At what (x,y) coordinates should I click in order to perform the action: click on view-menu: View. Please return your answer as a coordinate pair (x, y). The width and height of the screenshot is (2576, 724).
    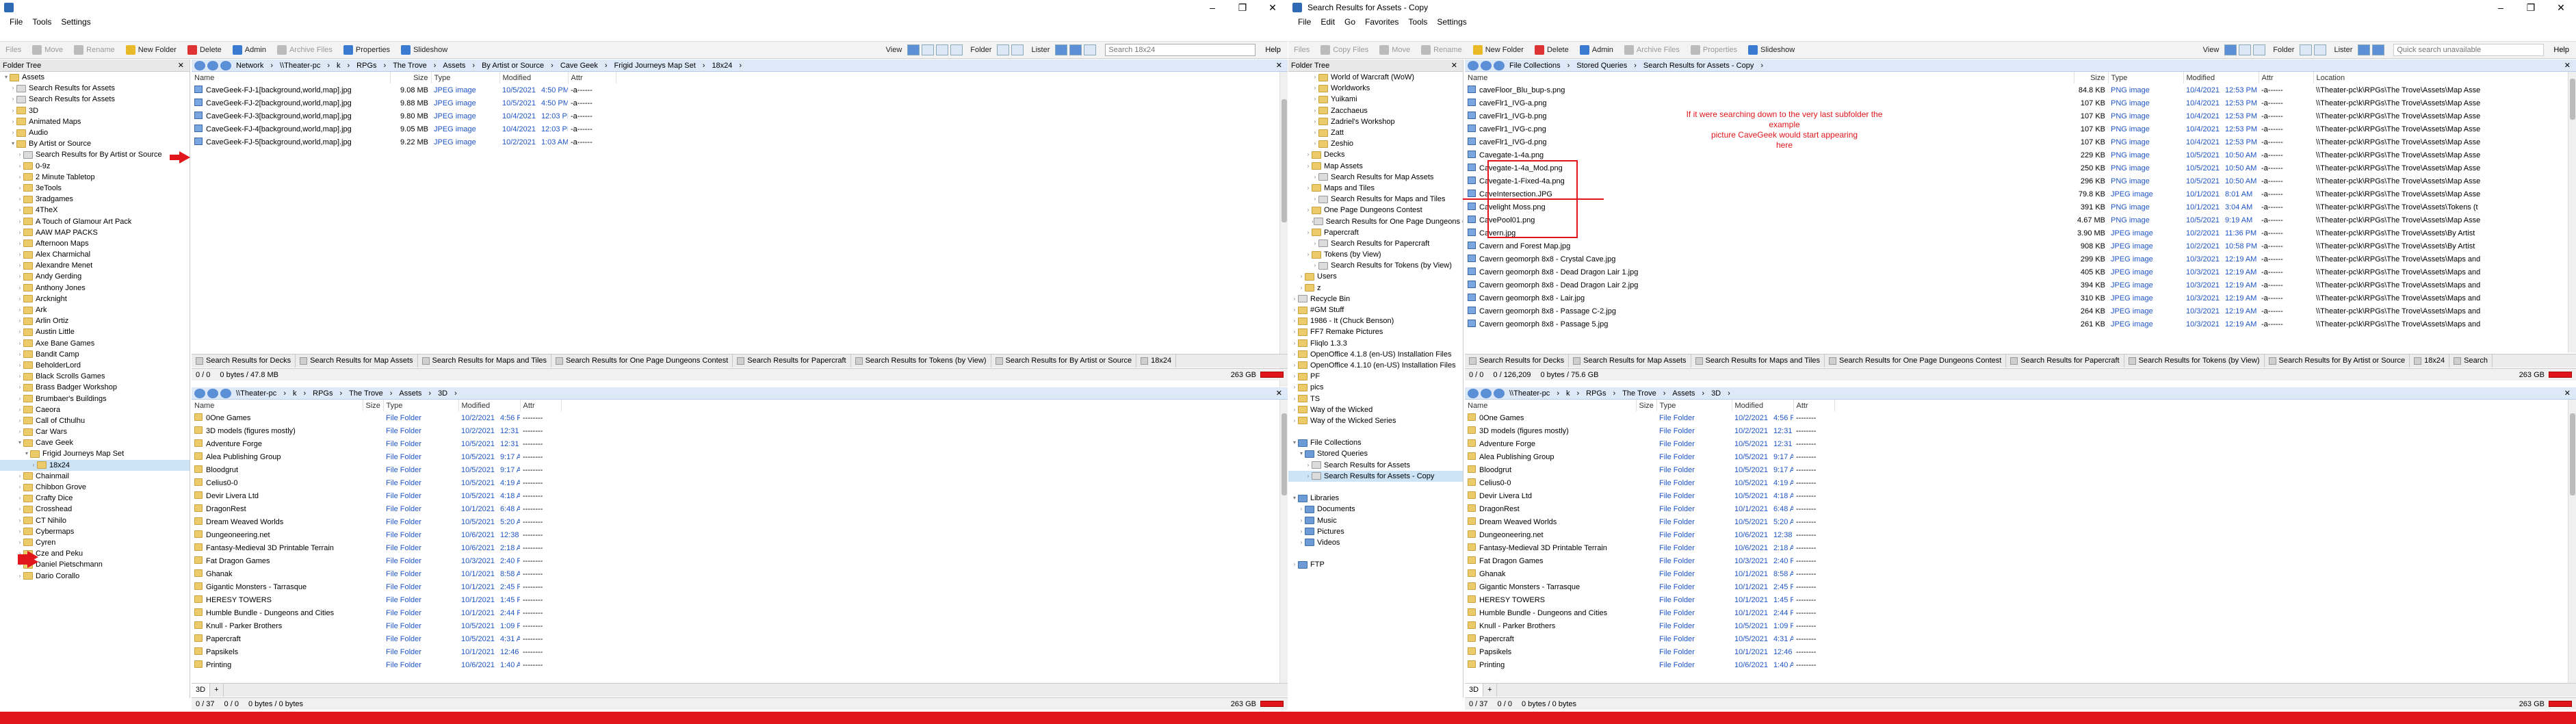
    Looking at the image, I should click on (2211, 49).